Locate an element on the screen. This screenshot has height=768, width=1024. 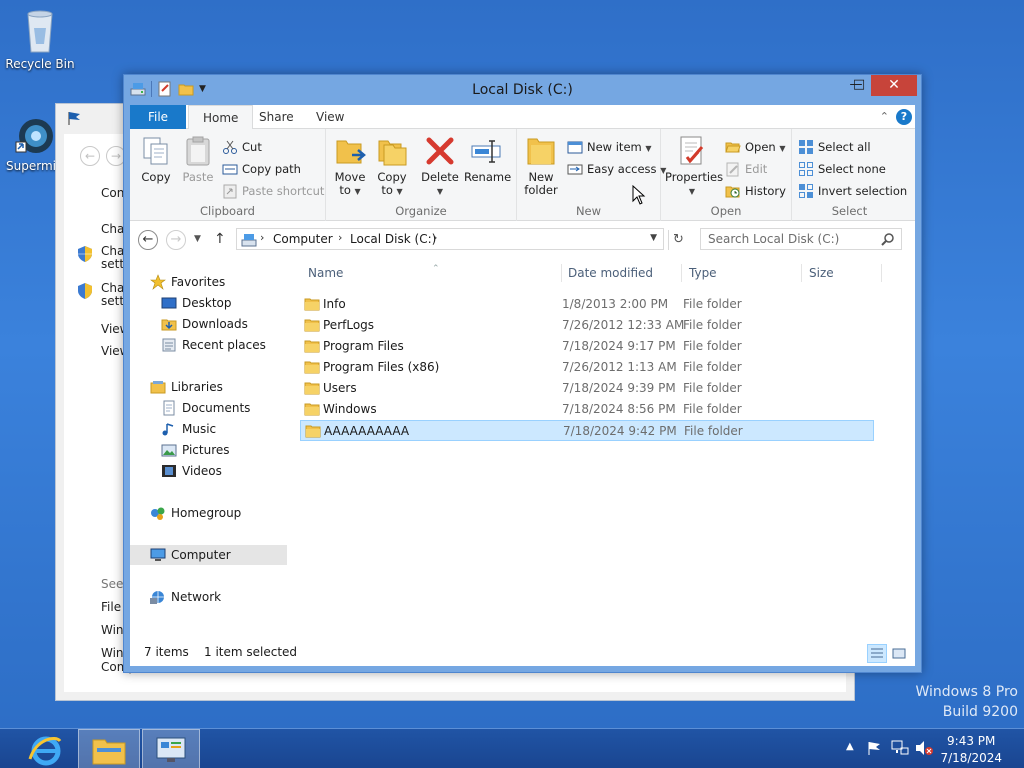
address-dropdown-icon: ▼ is located at coordinates (653, 238).